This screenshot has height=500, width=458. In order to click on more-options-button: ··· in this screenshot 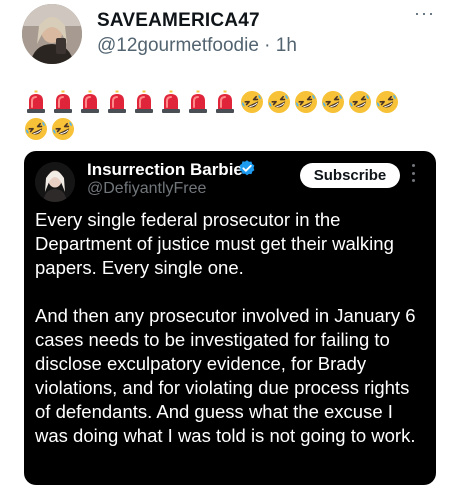, I will do `click(424, 13)`.